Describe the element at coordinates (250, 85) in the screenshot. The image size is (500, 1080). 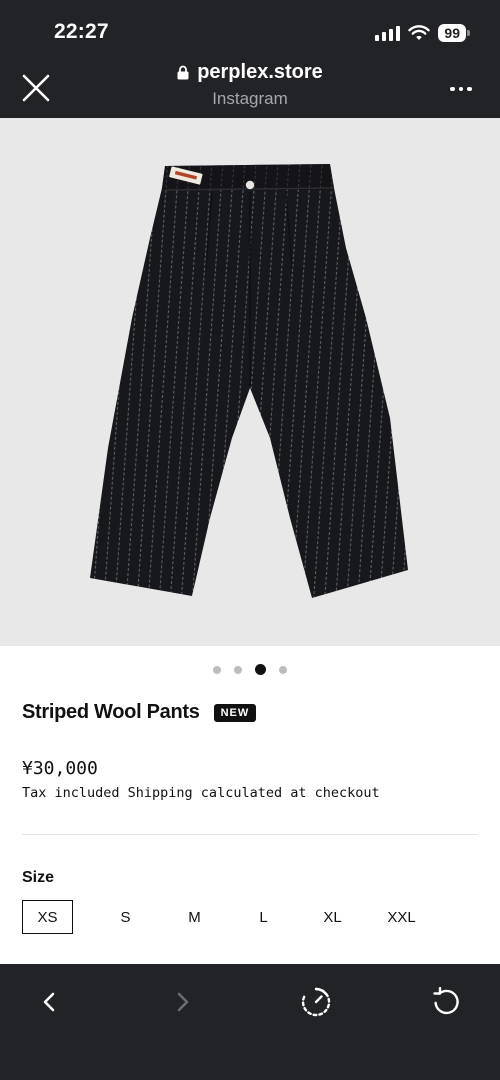
I see `address-bar: perplex.store Instagram` at that location.